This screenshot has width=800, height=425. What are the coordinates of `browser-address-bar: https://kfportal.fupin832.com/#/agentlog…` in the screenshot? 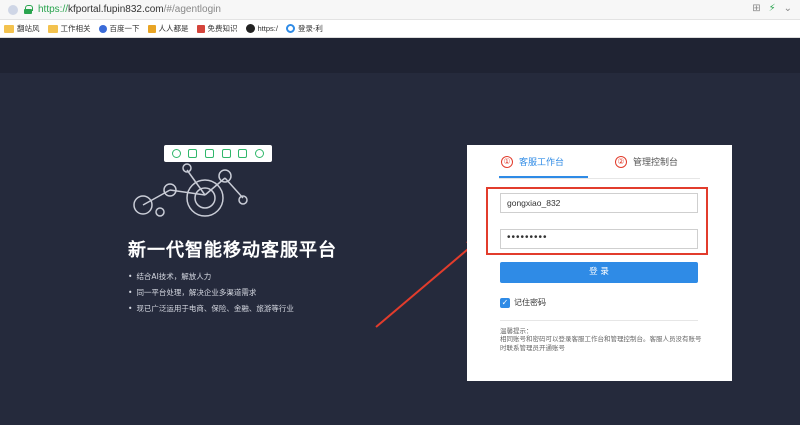 It's located at (400, 10).